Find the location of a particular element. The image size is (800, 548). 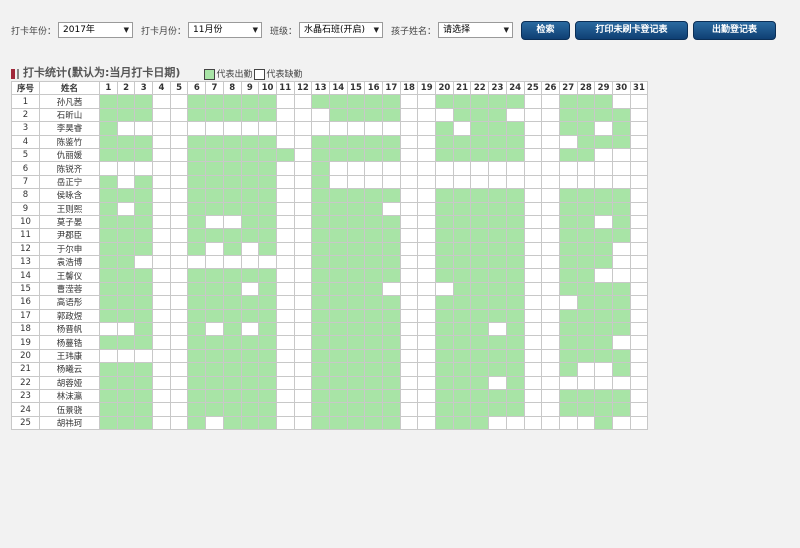

table-row: 11 尹郡臣 is located at coordinates (330, 235).